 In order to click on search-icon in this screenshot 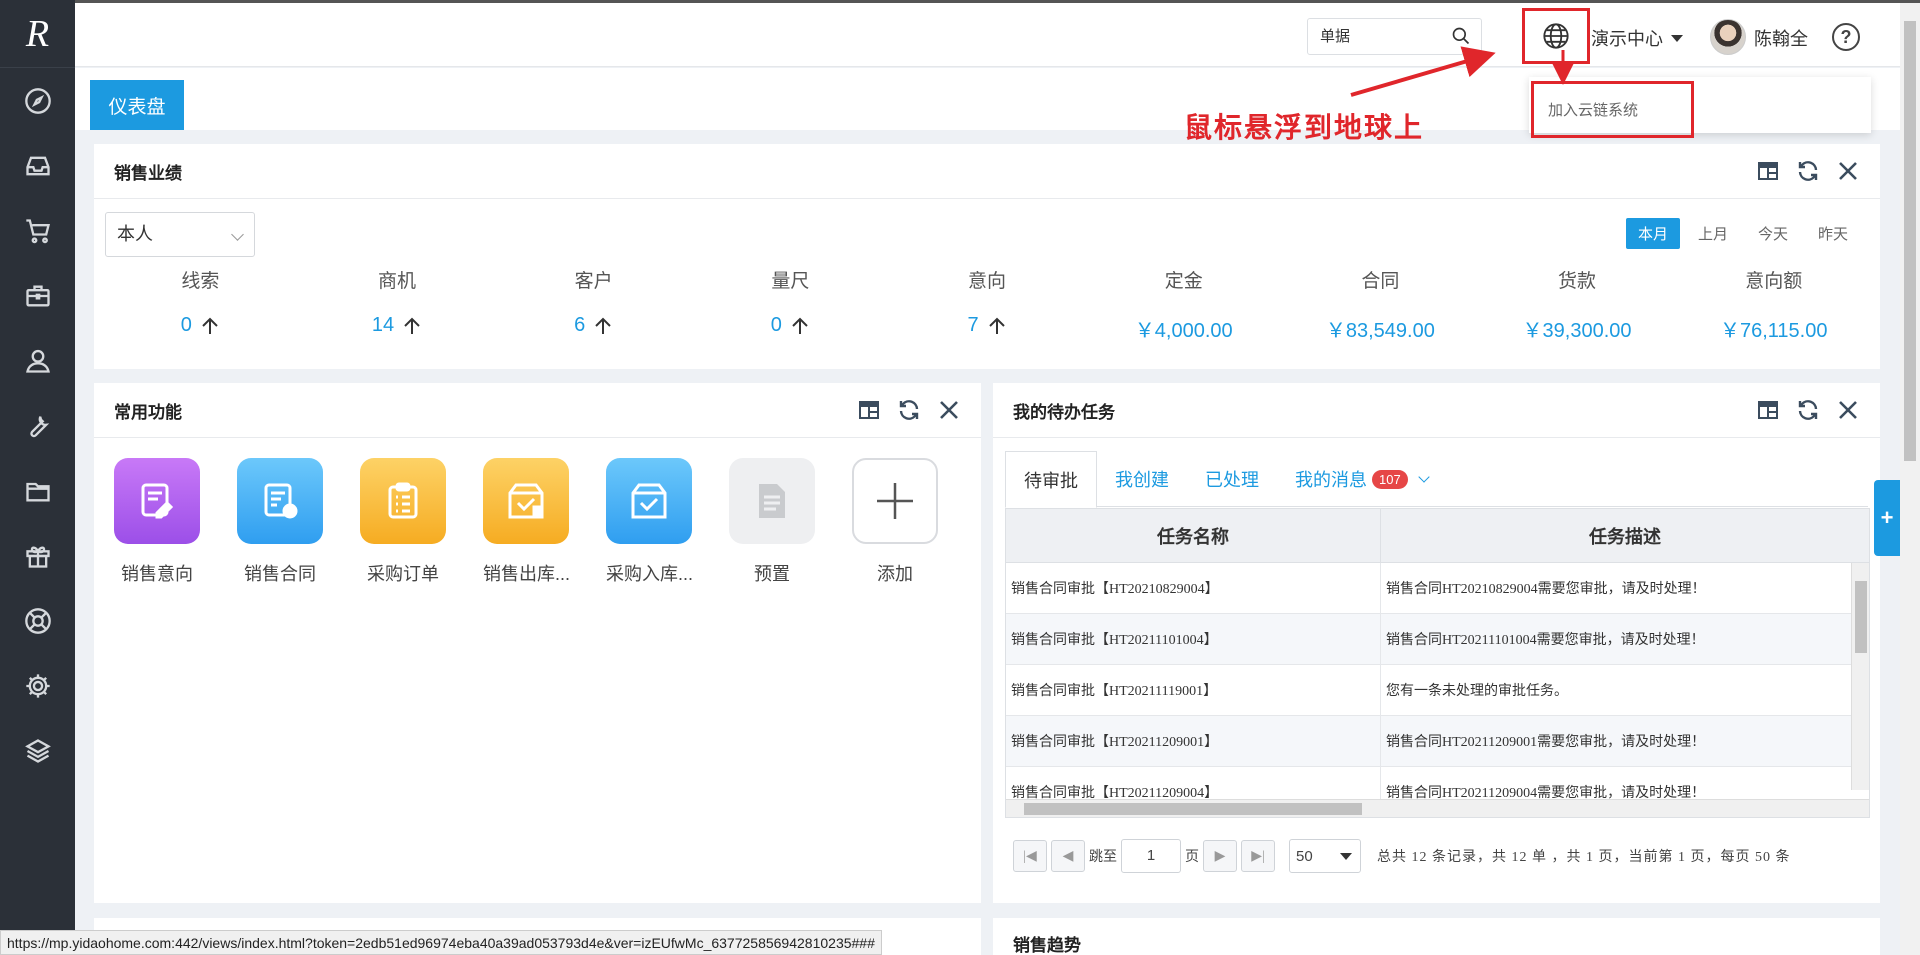, I will do `click(1461, 36)`.